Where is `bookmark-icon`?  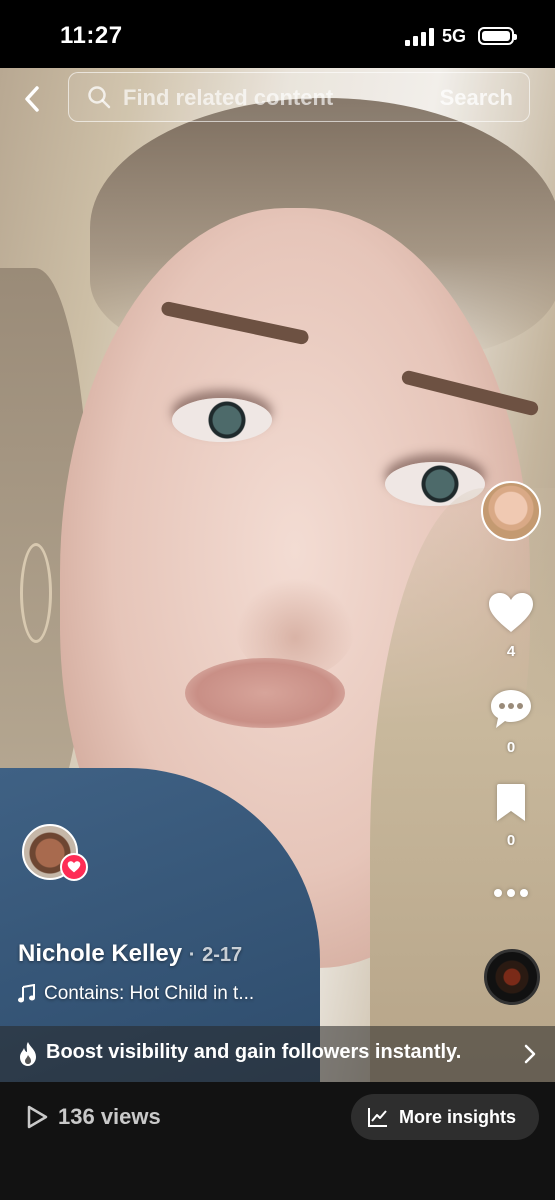
bookmark-icon is located at coordinates (511, 802).